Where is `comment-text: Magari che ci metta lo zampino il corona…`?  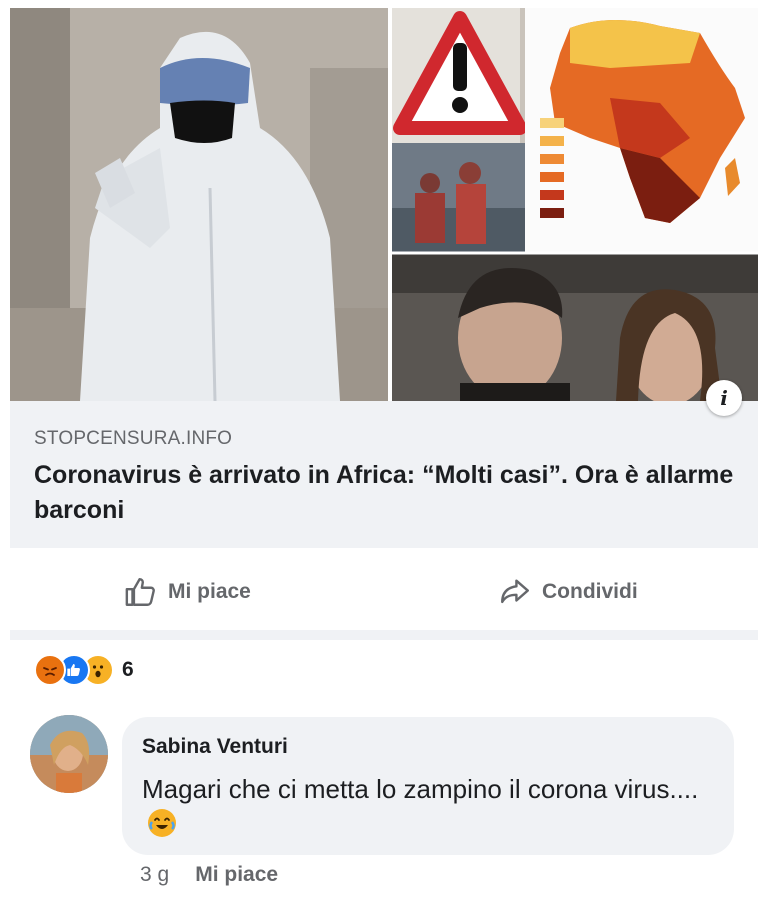 comment-text: Magari che ci metta lo zampino il corona… is located at coordinates (427, 807).